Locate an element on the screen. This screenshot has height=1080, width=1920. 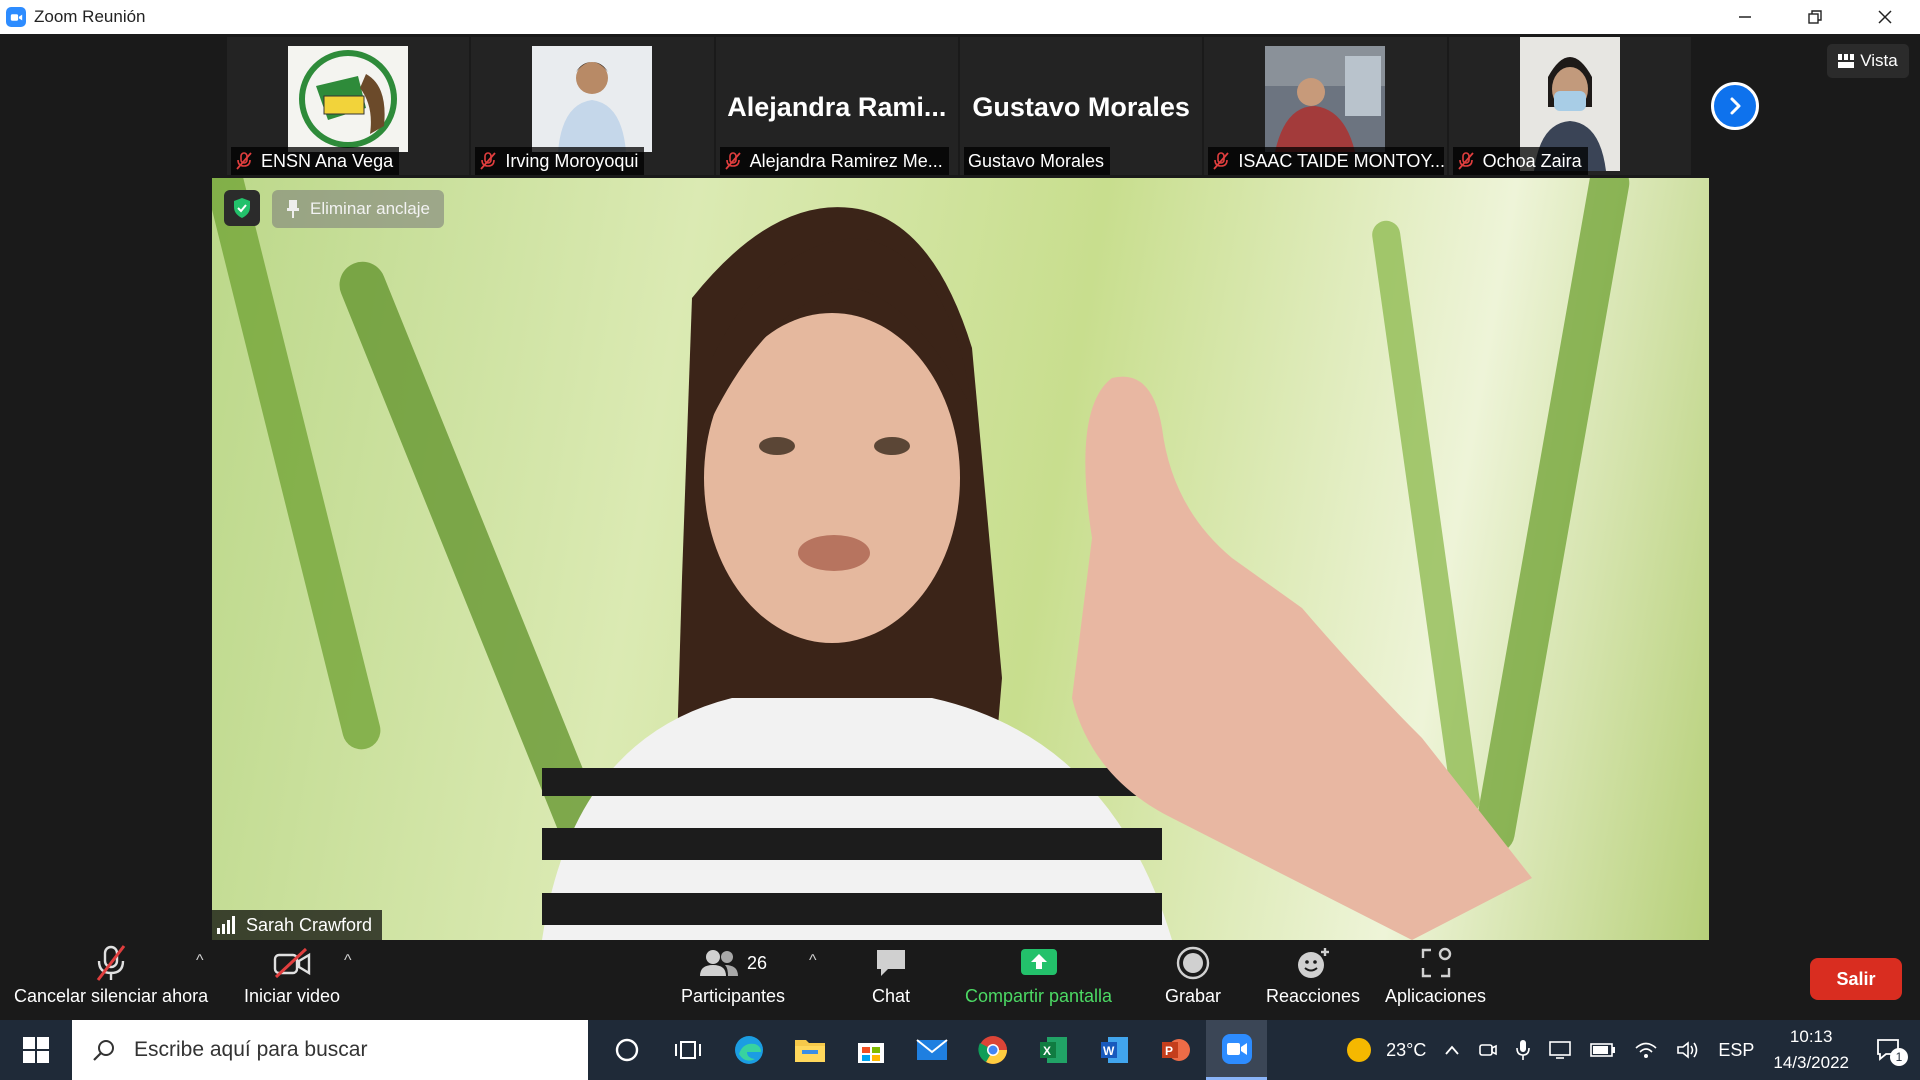
monitor-icon is located at coordinates (1560, 1050).